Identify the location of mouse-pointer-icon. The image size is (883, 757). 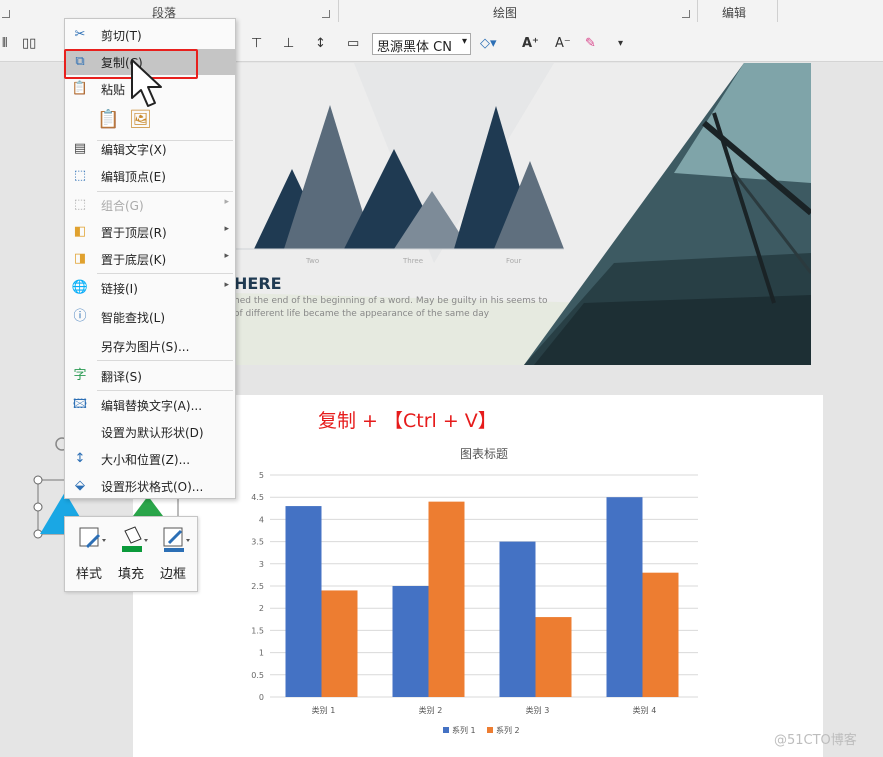
(146, 83).